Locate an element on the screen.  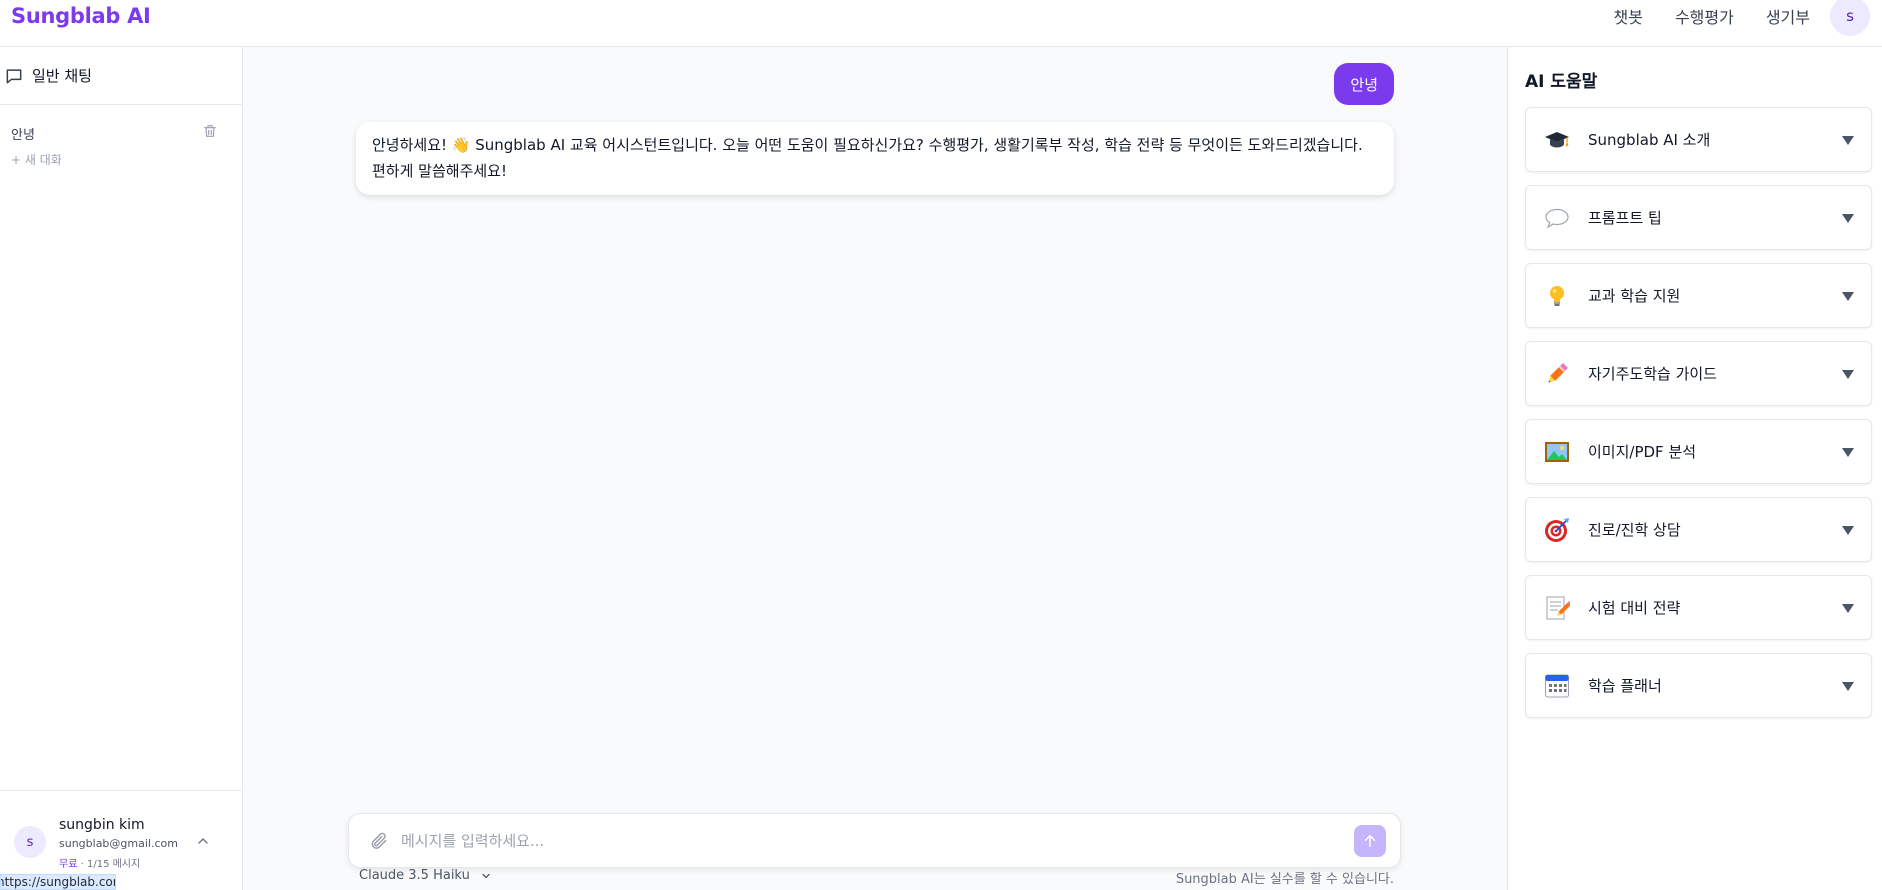
disclaimer-text: Sungblab AI는 실수를 할 수 있습니다. is located at coordinates (1284, 879).